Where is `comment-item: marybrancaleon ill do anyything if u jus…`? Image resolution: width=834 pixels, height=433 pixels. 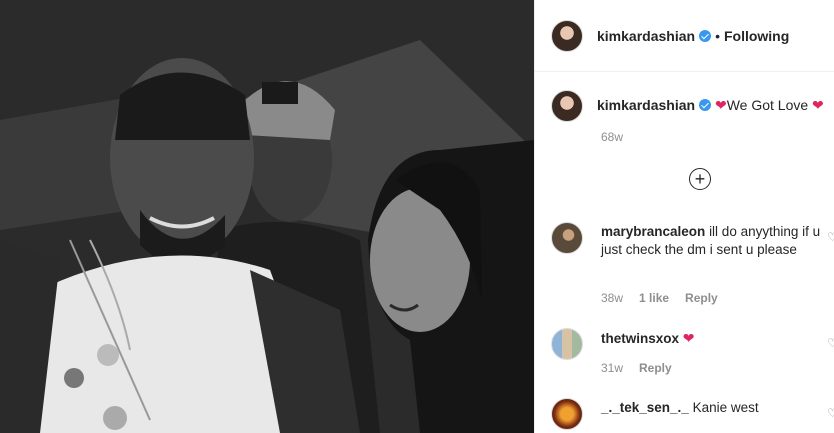
comment-item: marybrancaleon ill do anyything if u jus… is located at coordinates (692, 240).